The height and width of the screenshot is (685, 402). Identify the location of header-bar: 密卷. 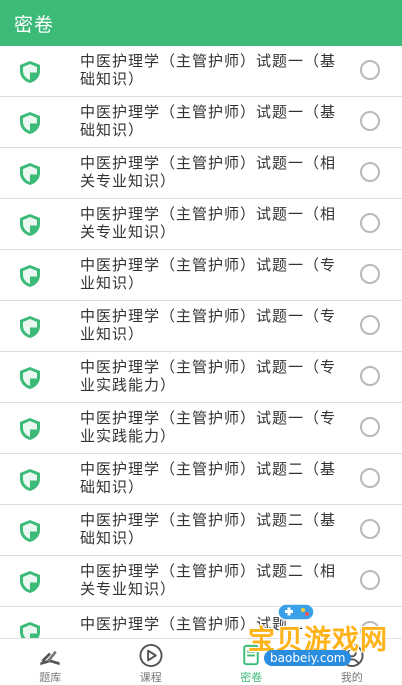
(201, 23).